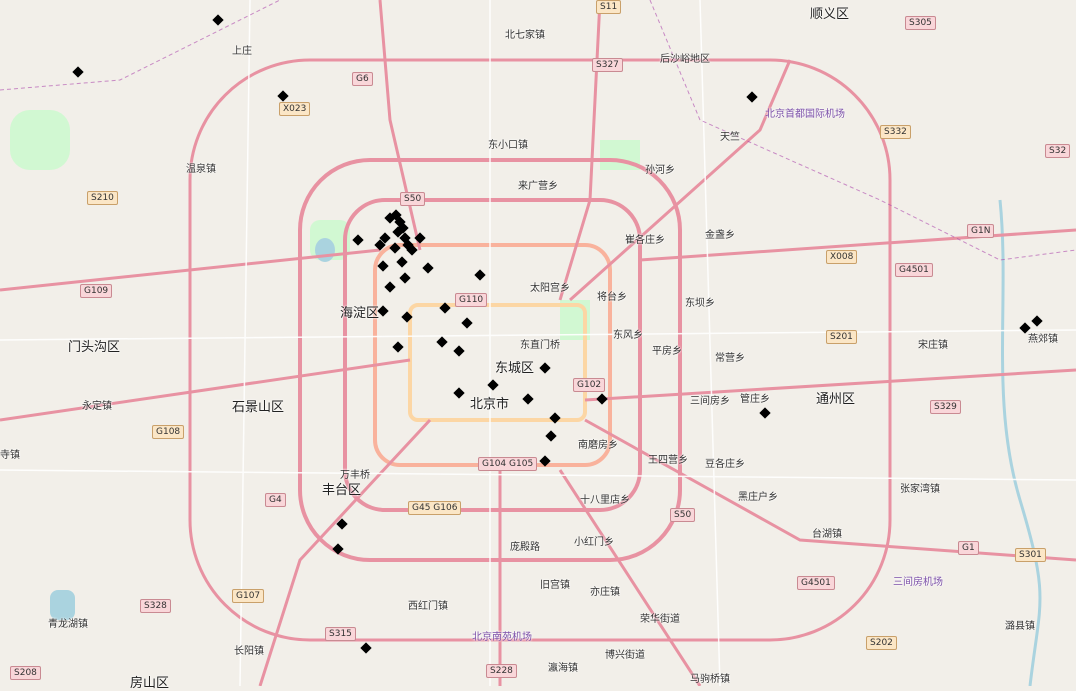 This screenshot has width=1076, height=691. What do you see at coordinates (710, 401) in the screenshot?
I see `place-label: 三间房乡` at bounding box center [710, 401].